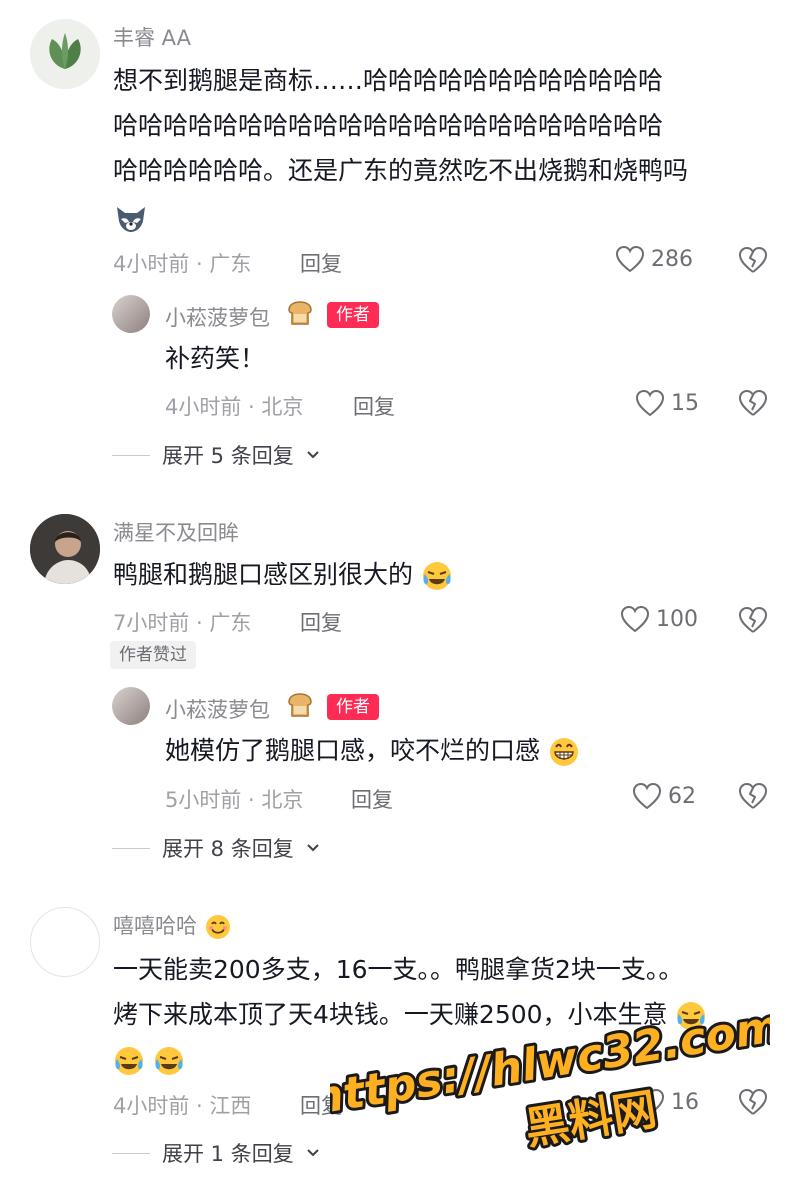  What do you see at coordinates (228, 849) in the screenshot?
I see `expand-replies-label: 展开 8 条回复` at bounding box center [228, 849].